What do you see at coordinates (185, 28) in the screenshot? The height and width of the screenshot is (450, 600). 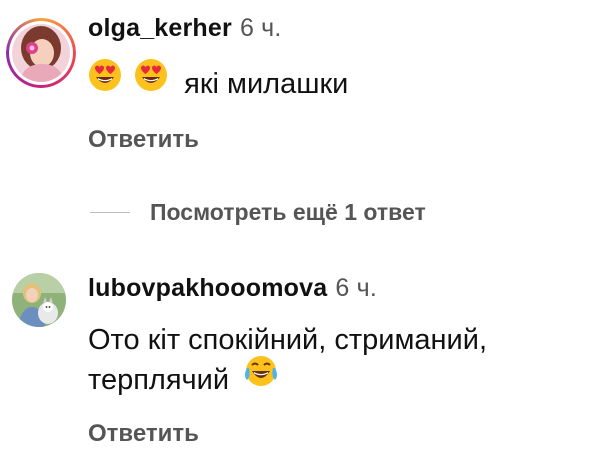 I see `username: olga_kerher 6 ч.` at bounding box center [185, 28].